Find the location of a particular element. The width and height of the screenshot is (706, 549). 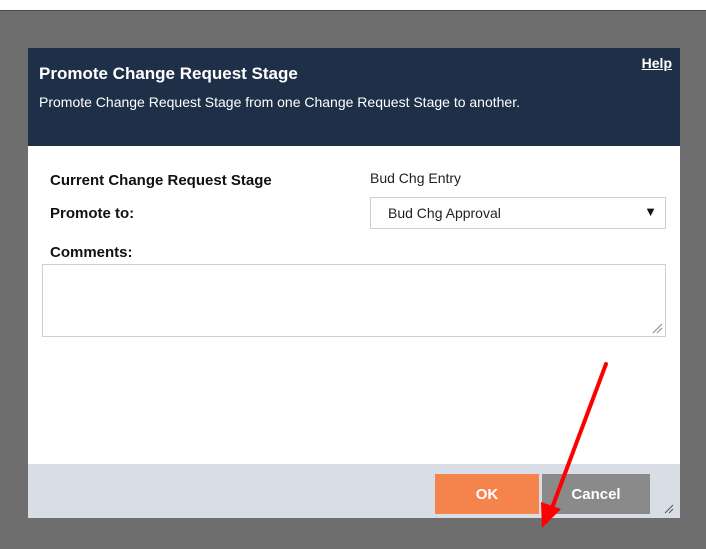

cancel-button: Cancel is located at coordinates (596, 494).